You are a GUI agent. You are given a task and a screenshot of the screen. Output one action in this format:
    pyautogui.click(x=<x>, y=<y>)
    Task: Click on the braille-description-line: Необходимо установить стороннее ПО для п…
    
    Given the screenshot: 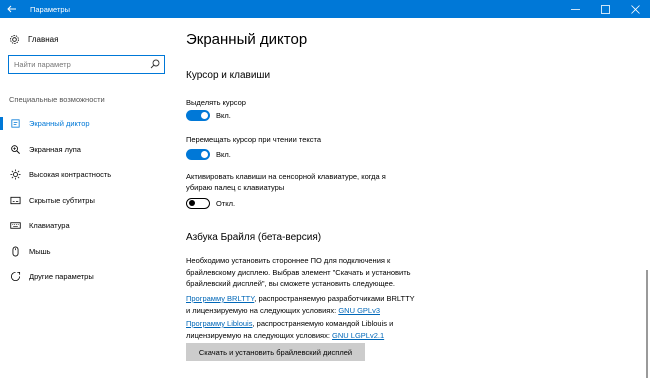 What is the action you would take?
    pyautogui.click(x=288, y=260)
    